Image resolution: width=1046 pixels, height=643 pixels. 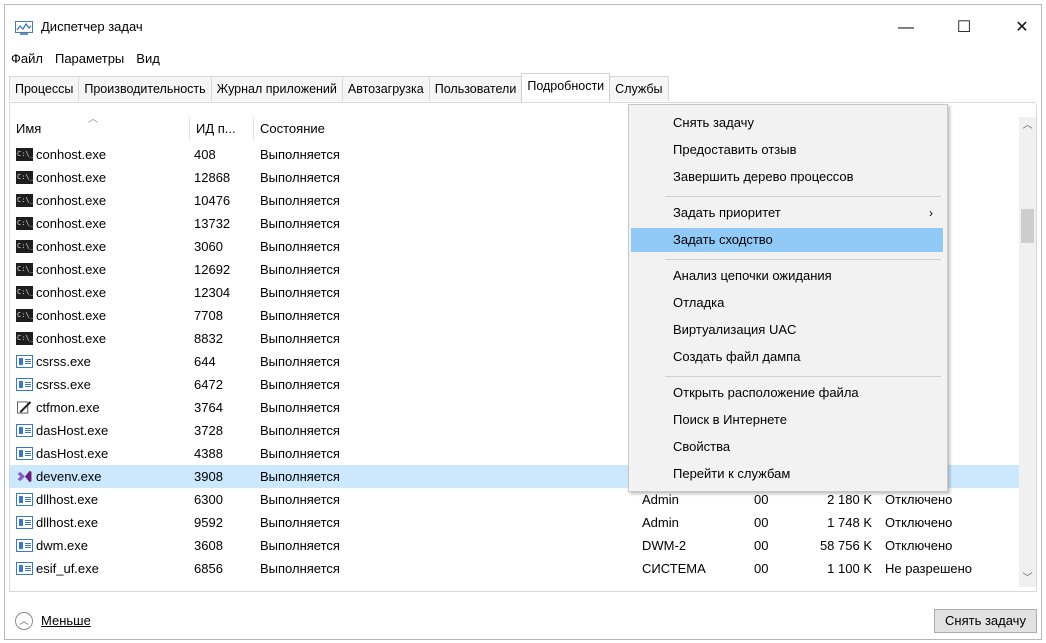 I want to click on column-header-state: Состояние, so click(x=444, y=129).